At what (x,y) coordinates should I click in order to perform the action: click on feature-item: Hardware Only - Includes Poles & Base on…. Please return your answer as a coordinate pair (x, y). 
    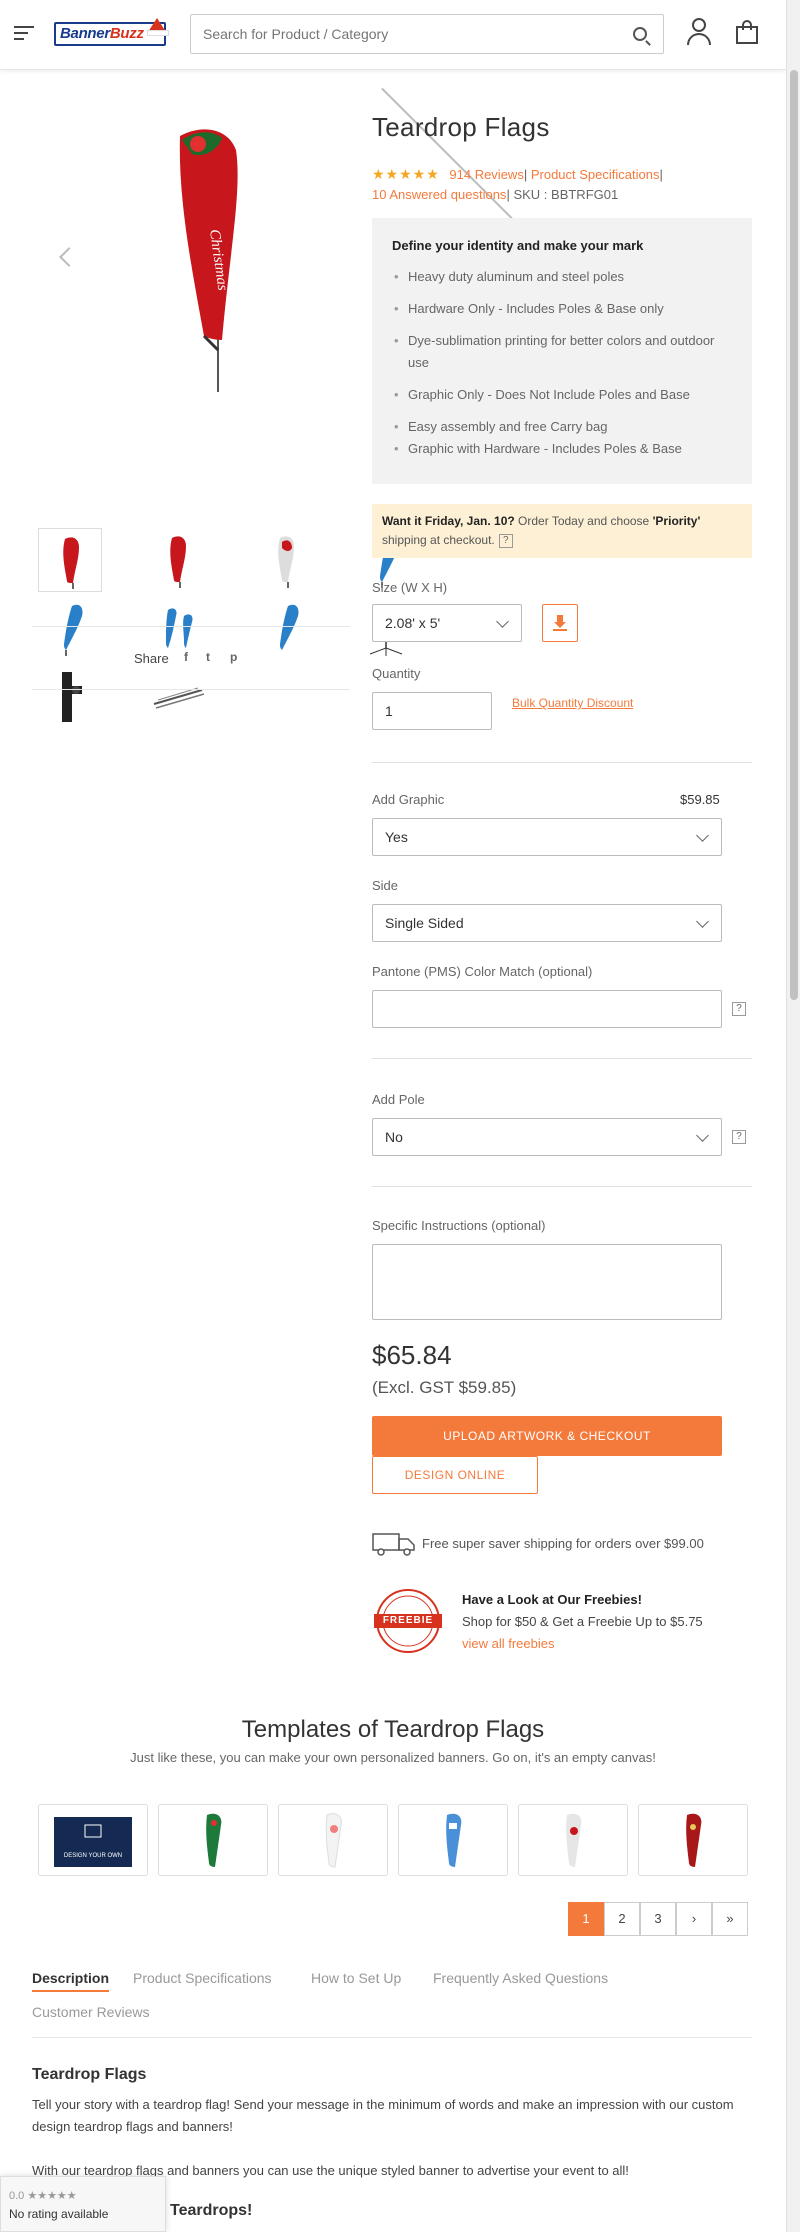
    Looking at the image, I should click on (562, 309).